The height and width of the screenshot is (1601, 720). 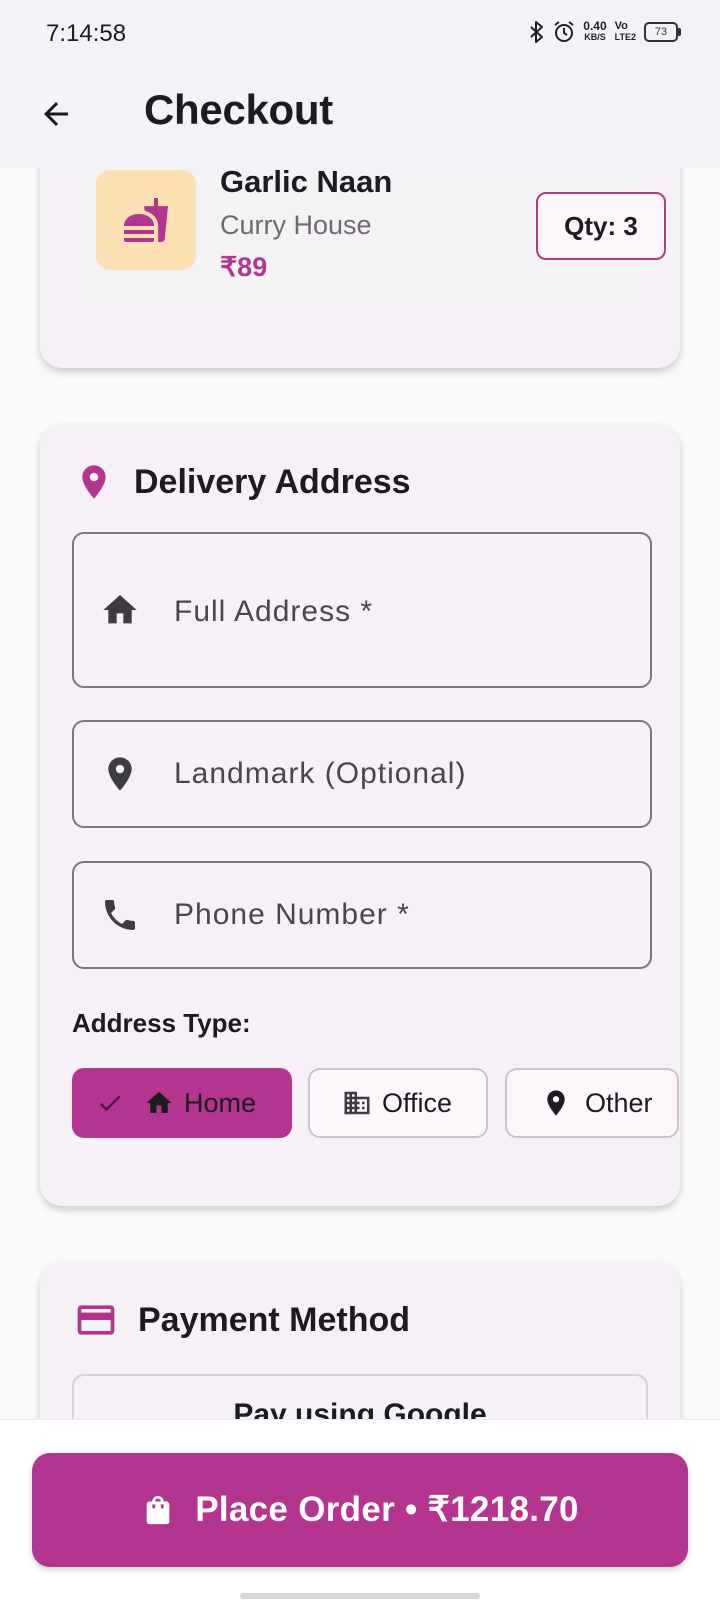 What do you see at coordinates (238, 109) in the screenshot?
I see `page-title: Checkout` at bounding box center [238, 109].